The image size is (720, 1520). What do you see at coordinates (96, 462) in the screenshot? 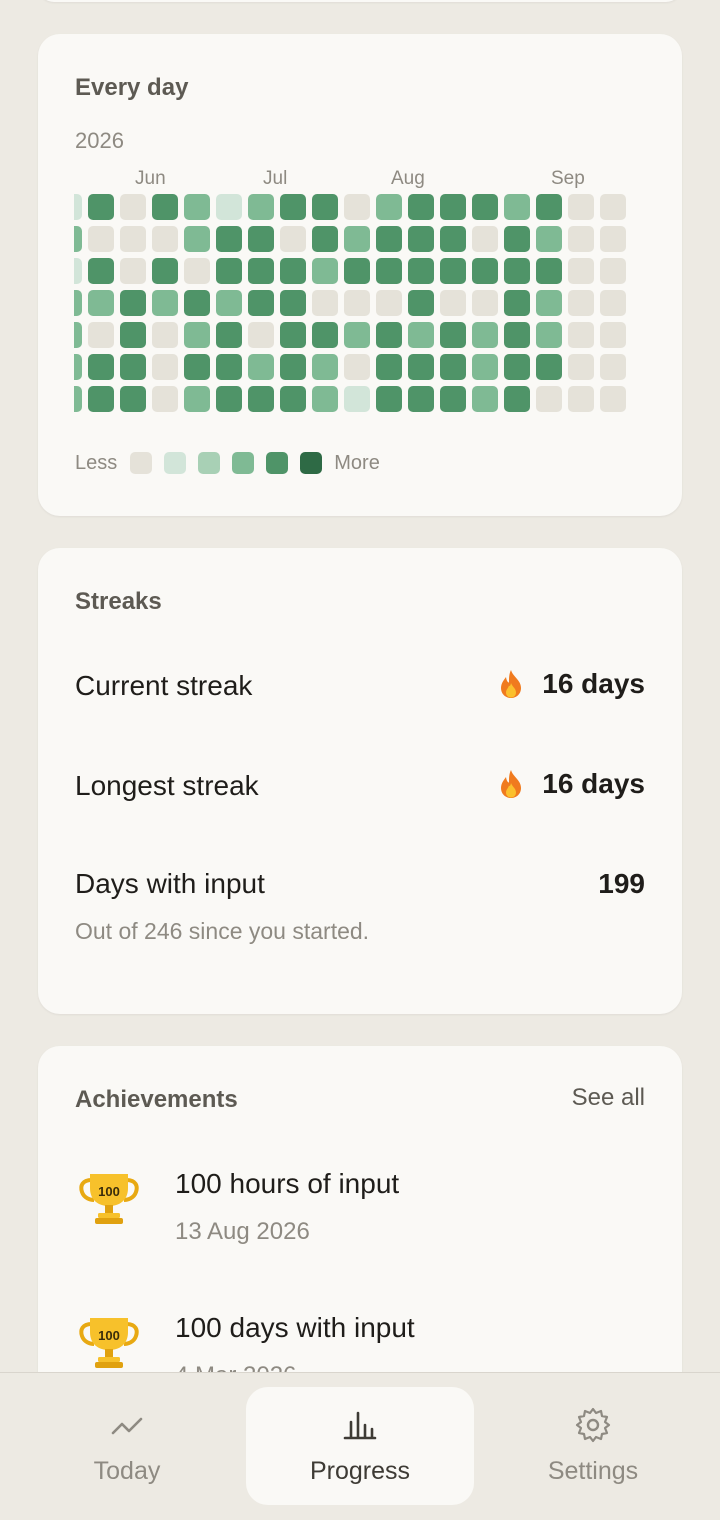
I see `legend-less-label: Less` at bounding box center [96, 462].